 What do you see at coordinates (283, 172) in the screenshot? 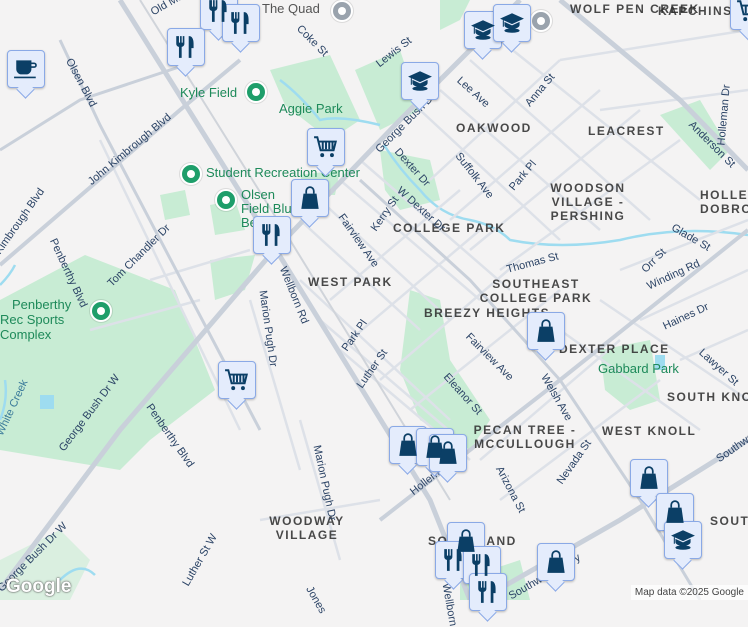
I see `poi-label: Student Recreation Center` at bounding box center [283, 172].